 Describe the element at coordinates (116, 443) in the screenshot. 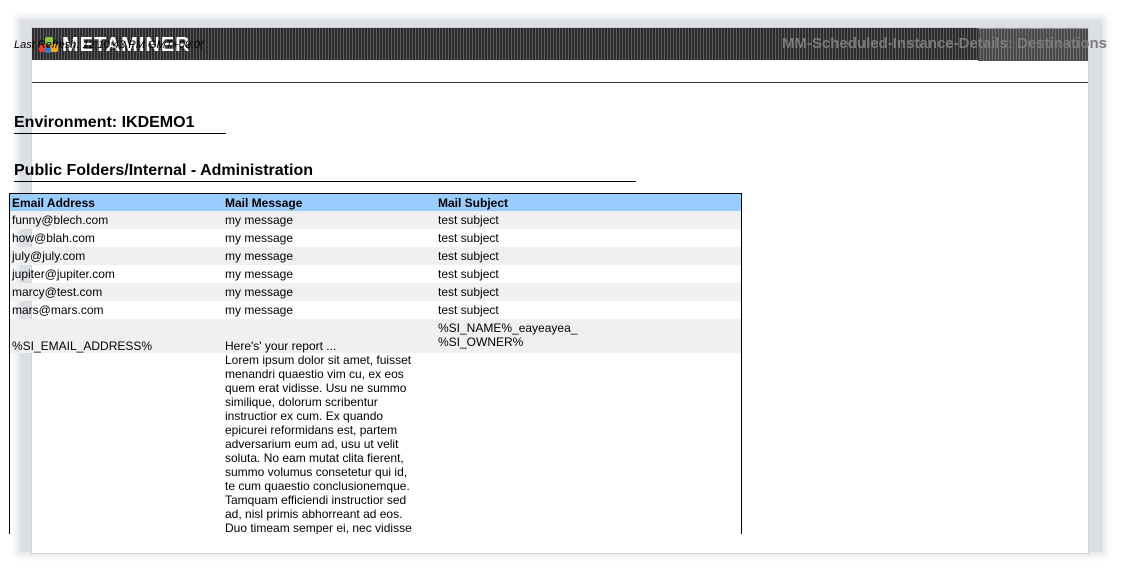

I see `cell-email` at that location.